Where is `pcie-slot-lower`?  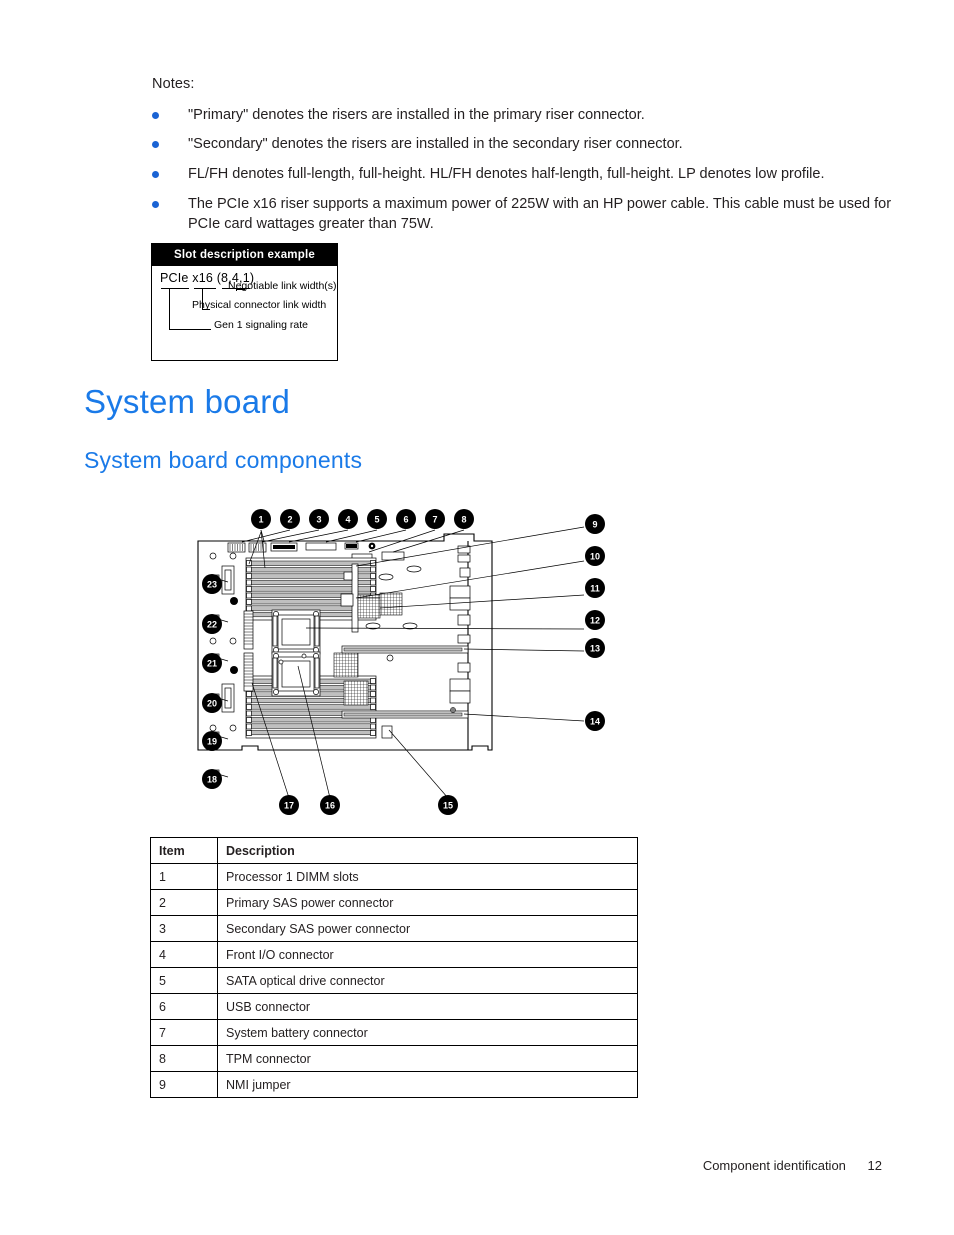
pcie-slot-lower is located at coordinates (405, 714).